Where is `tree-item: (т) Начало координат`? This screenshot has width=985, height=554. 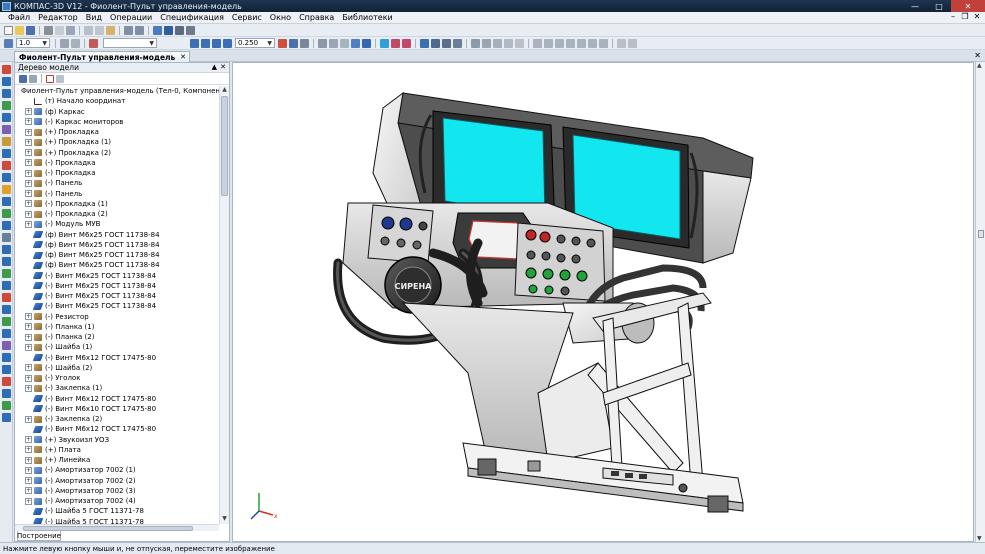 tree-item: (т) Начало координат is located at coordinates (117, 101).